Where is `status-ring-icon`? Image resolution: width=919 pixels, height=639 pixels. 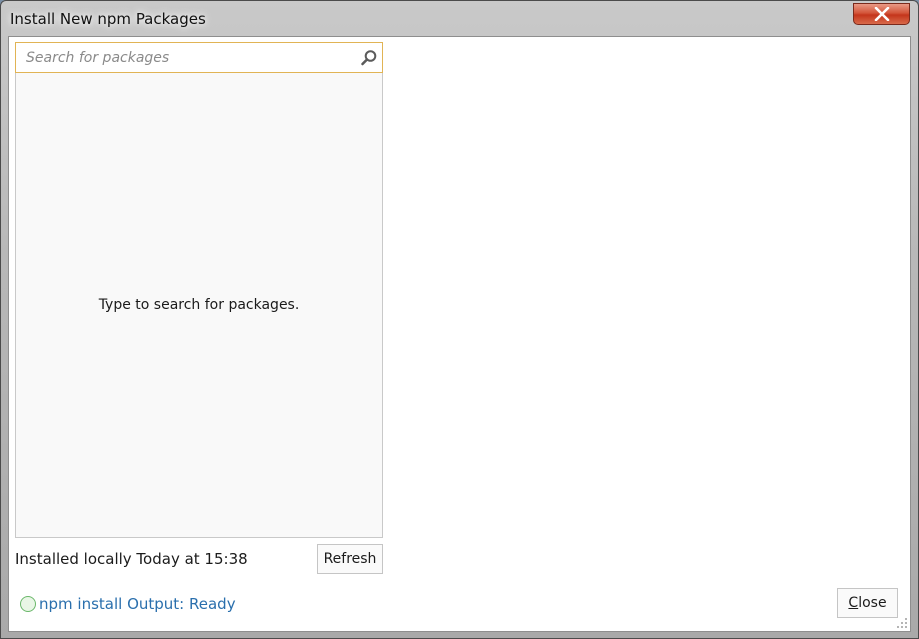
status-ring-icon is located at coordinates (28, 604).